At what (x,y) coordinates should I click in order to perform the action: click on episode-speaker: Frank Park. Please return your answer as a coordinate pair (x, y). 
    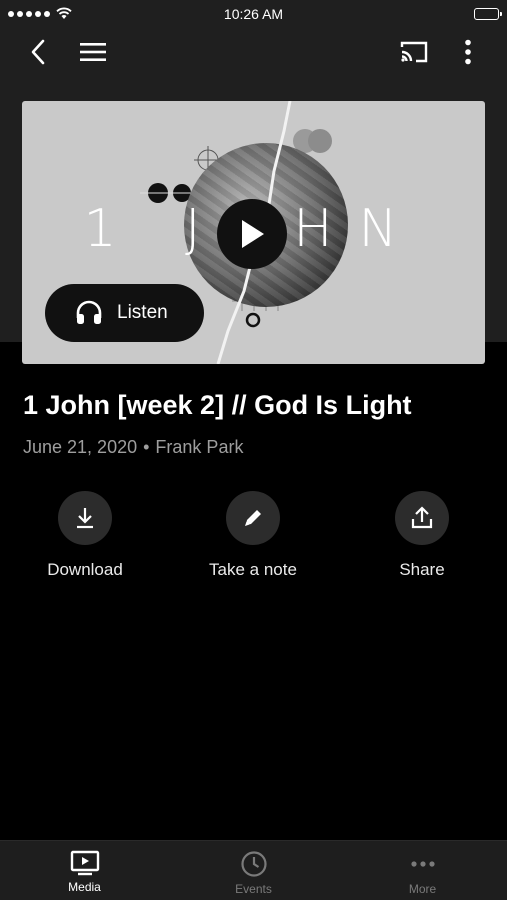
    Looking at the image, I should click on (199, 447).